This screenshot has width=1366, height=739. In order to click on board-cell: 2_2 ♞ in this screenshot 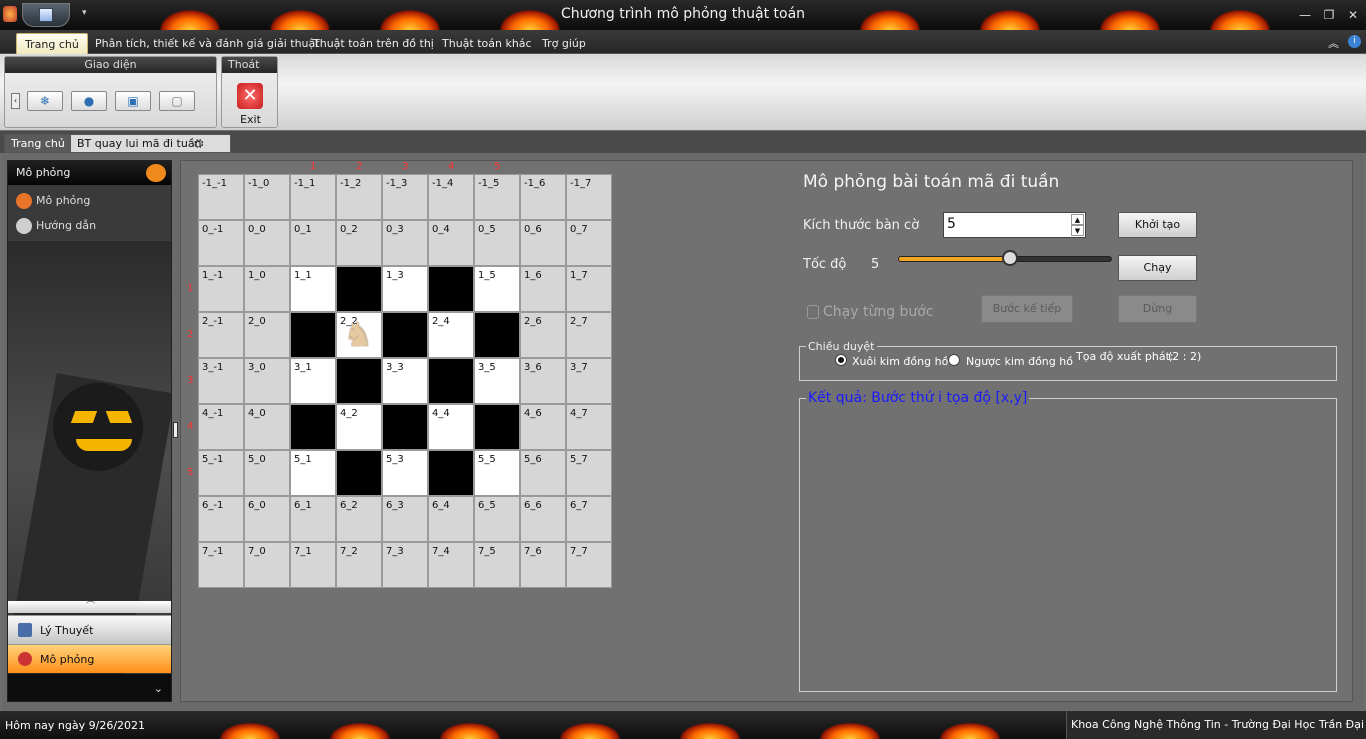, I will do `click(359, 335)`.